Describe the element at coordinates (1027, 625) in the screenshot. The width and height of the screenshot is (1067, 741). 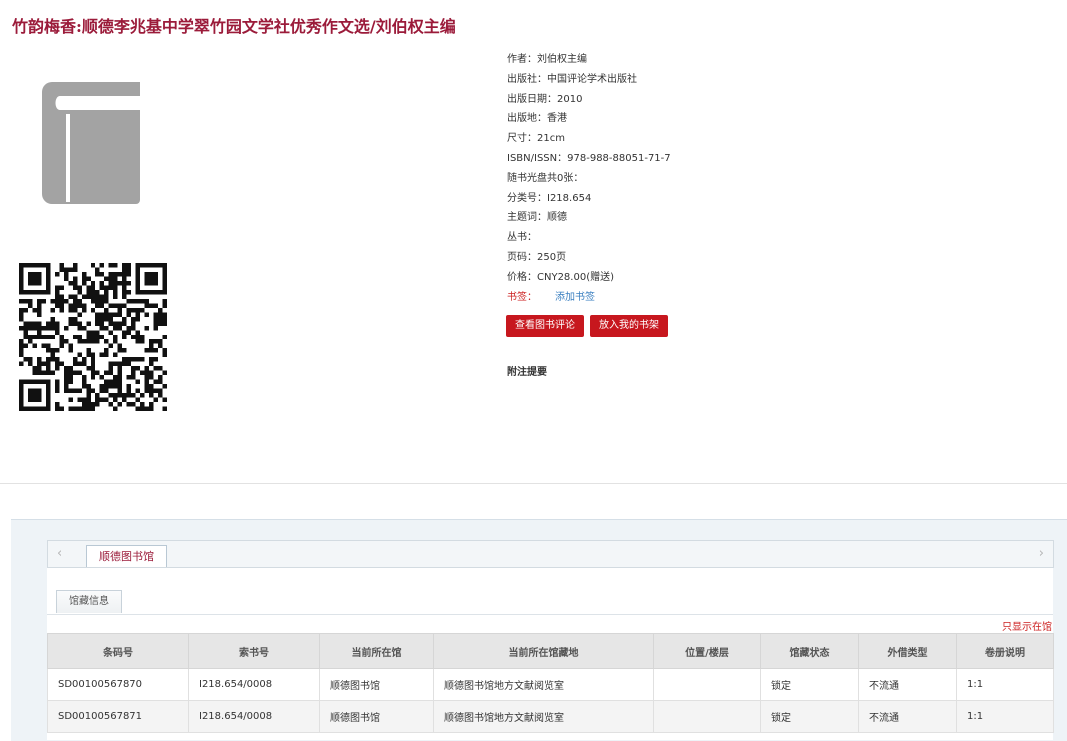
I see `only-available-link: 只显示在馆` at that location.